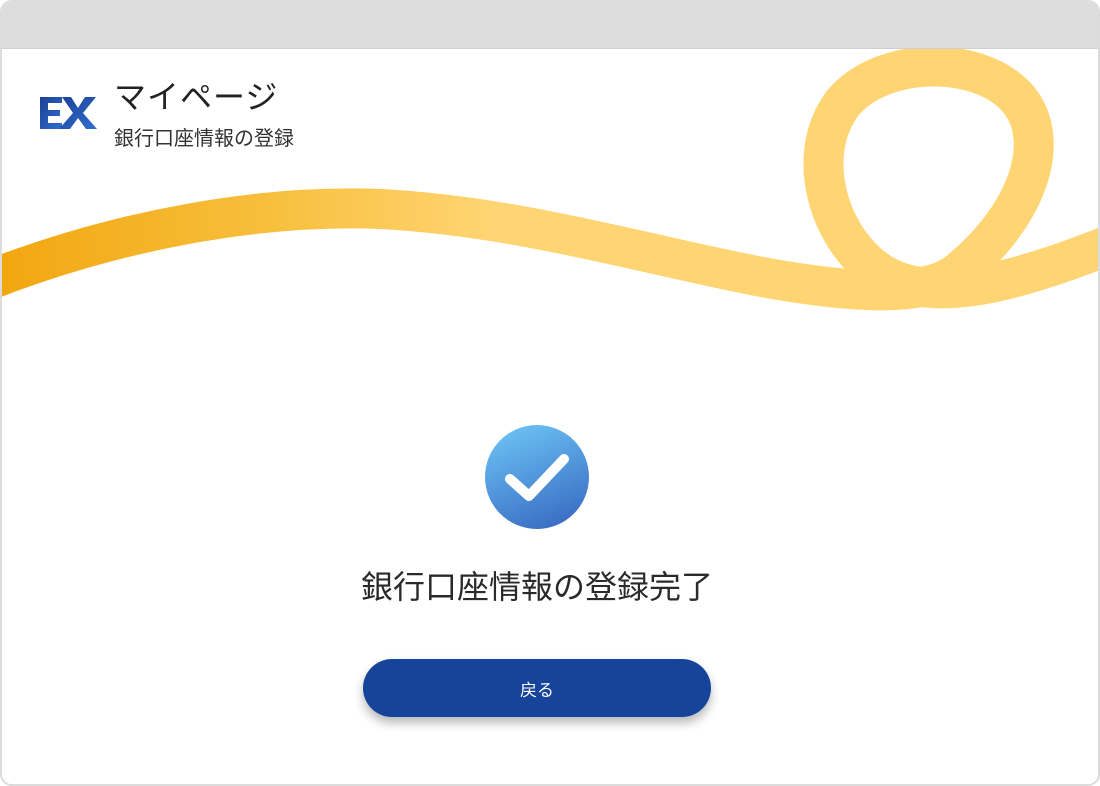  What do you see at coordinates (204, 138) in the screenshot?
I see `page-subtitle: 銀行口座情報の登録` at bounding box center [204, 138].